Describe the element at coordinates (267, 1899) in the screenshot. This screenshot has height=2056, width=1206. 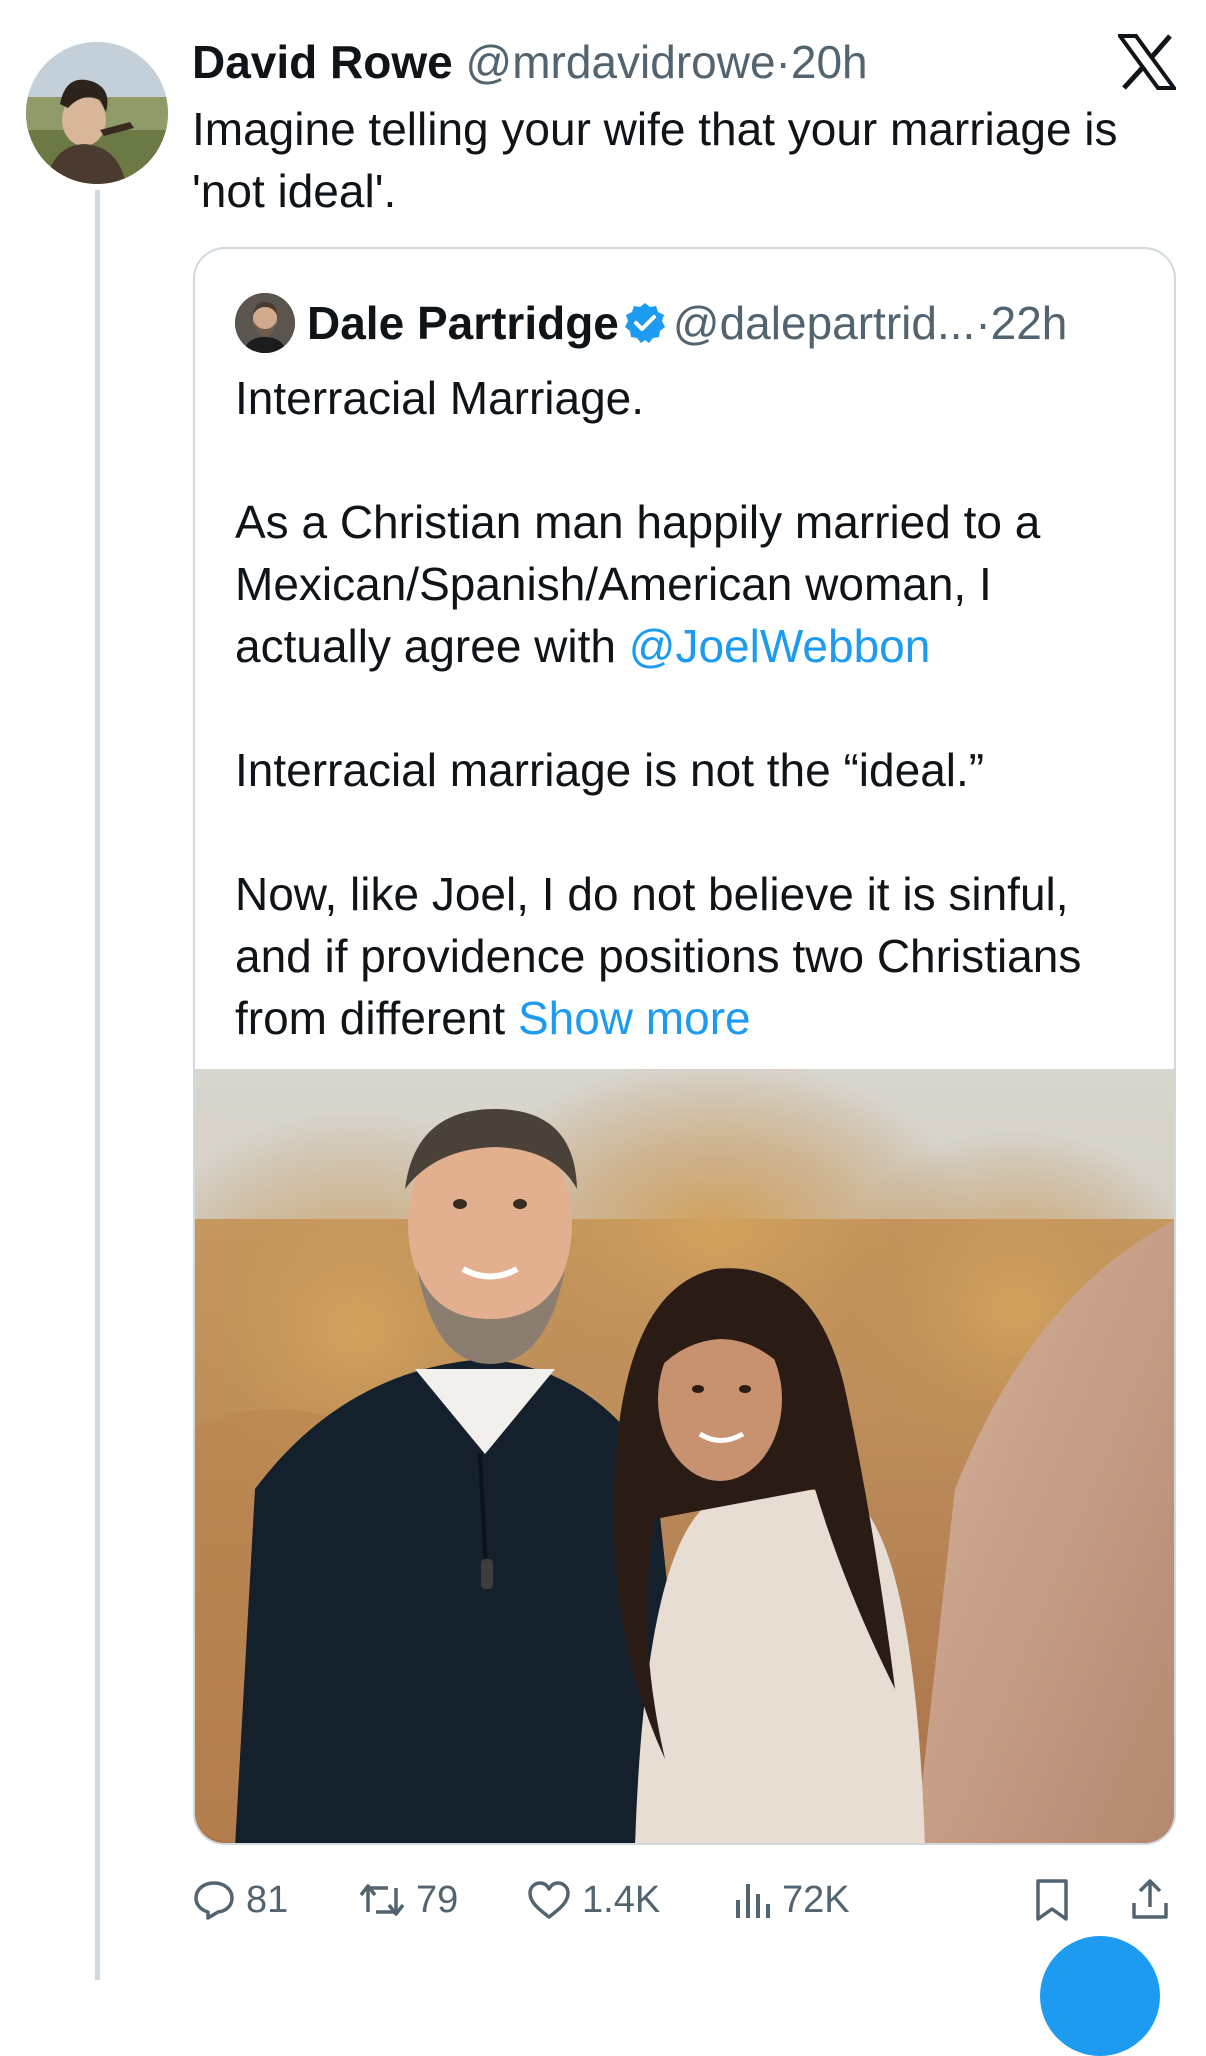
I see `reply-count: 81` at that location.